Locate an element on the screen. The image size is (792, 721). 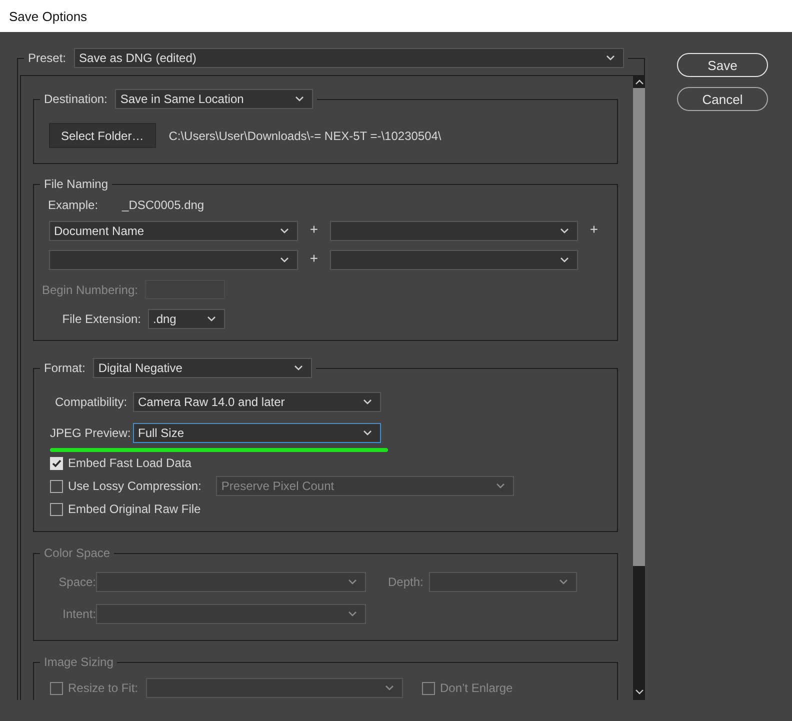
folder-path: C:\Users\User\Downloads\-= NEX-5T =-\10230504\ is located at coordinates (305, 135).